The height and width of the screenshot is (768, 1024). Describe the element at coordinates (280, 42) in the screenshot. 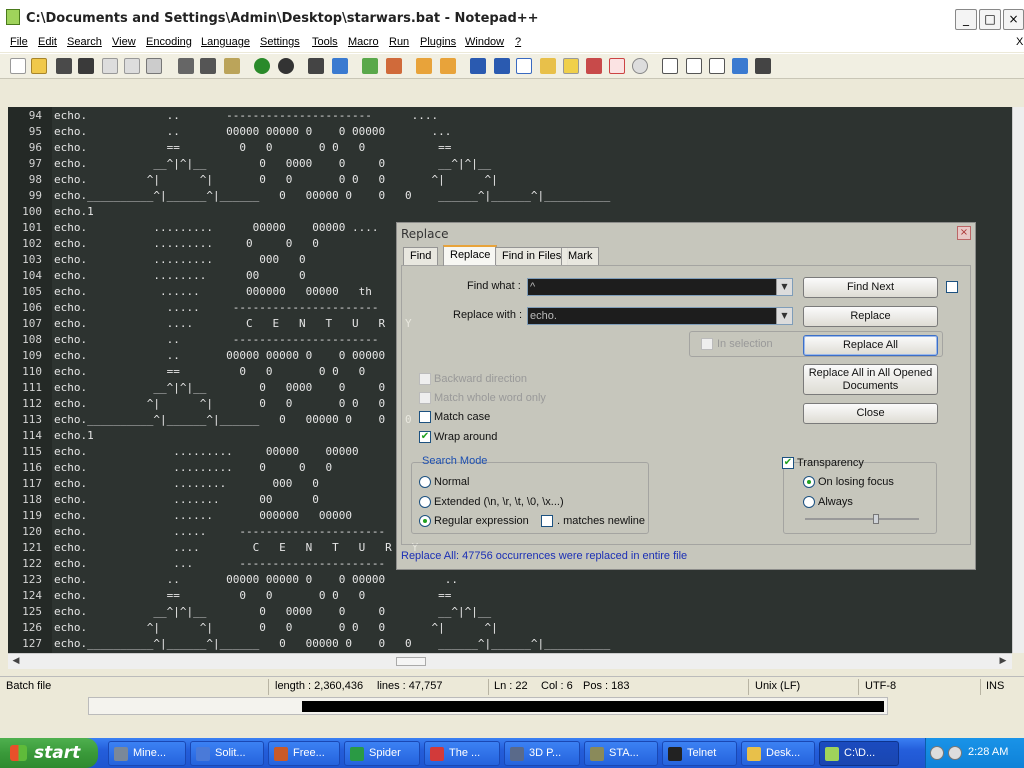

I see `menu-settings: Settings` at that location.